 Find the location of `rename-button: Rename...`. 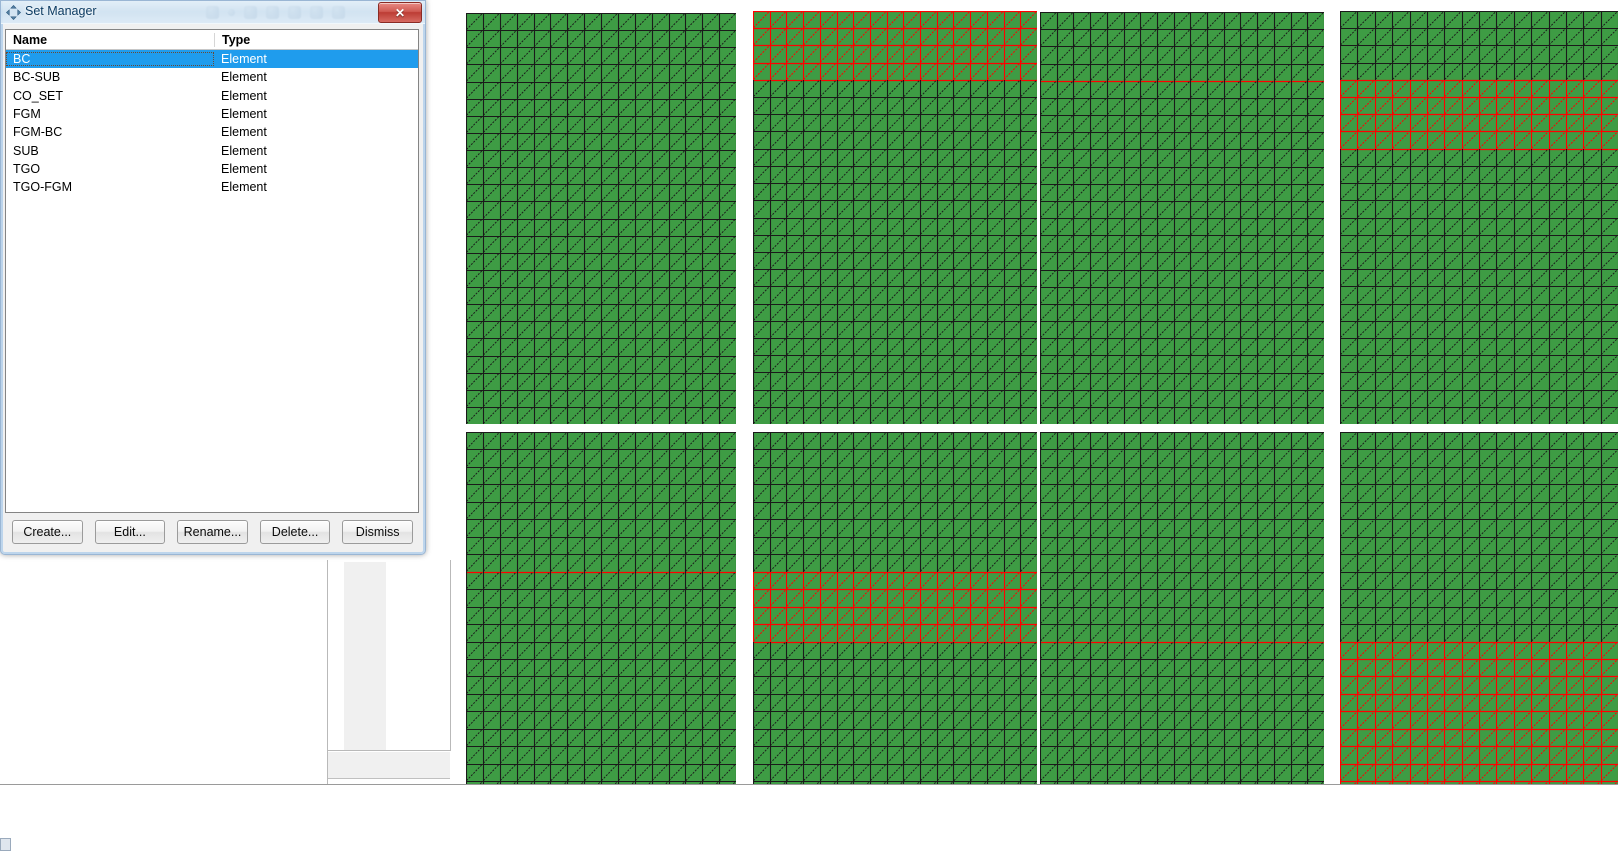

rename-button: Rename... is located at coordinates (212, 532).